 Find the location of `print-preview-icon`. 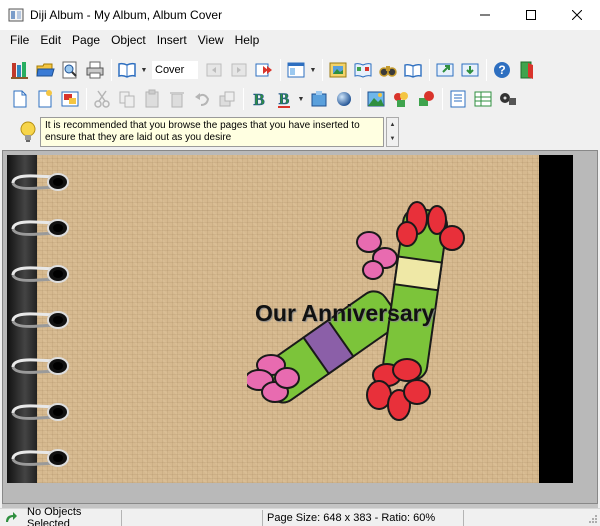

print-preview-icon is located at coordinates (70, 70).